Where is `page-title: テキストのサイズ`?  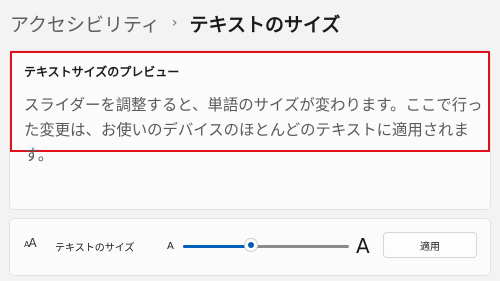
page-title: テキストのサイズ is located at coordinates (265, 24).